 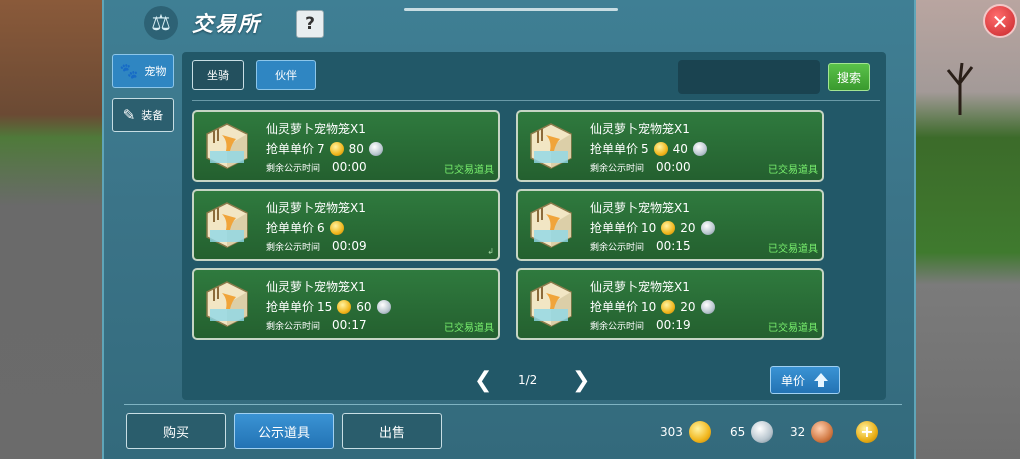 What do you see at coordinates (392, 431) in the screenshot?
I see `tab-sell: 出售` at bounding box center [392, 431].